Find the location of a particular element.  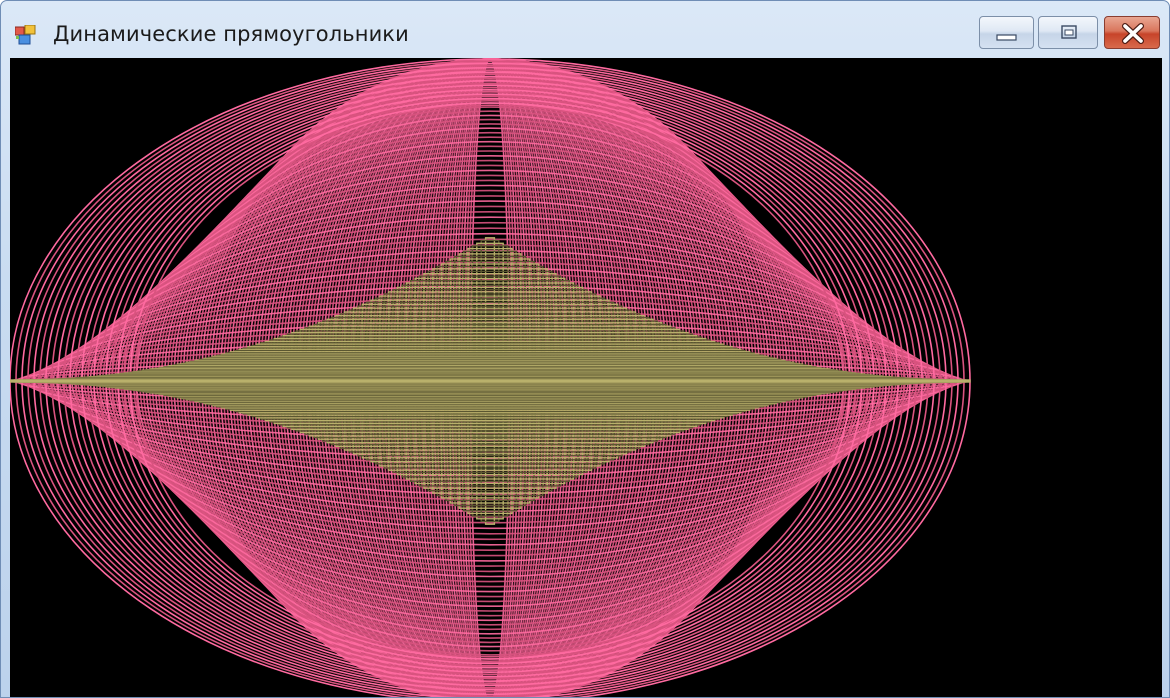

minimize-button is located at coordinates (1006, 32).